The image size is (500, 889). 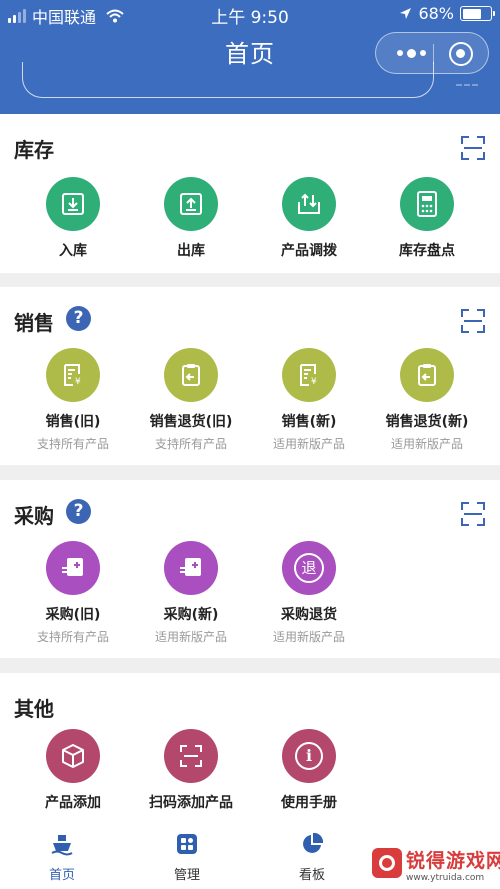 What do you see at coordinates (191, 422) in the screenshot?
I see `item-label: 销售退货(旧)` at bounding box center [191, 422].